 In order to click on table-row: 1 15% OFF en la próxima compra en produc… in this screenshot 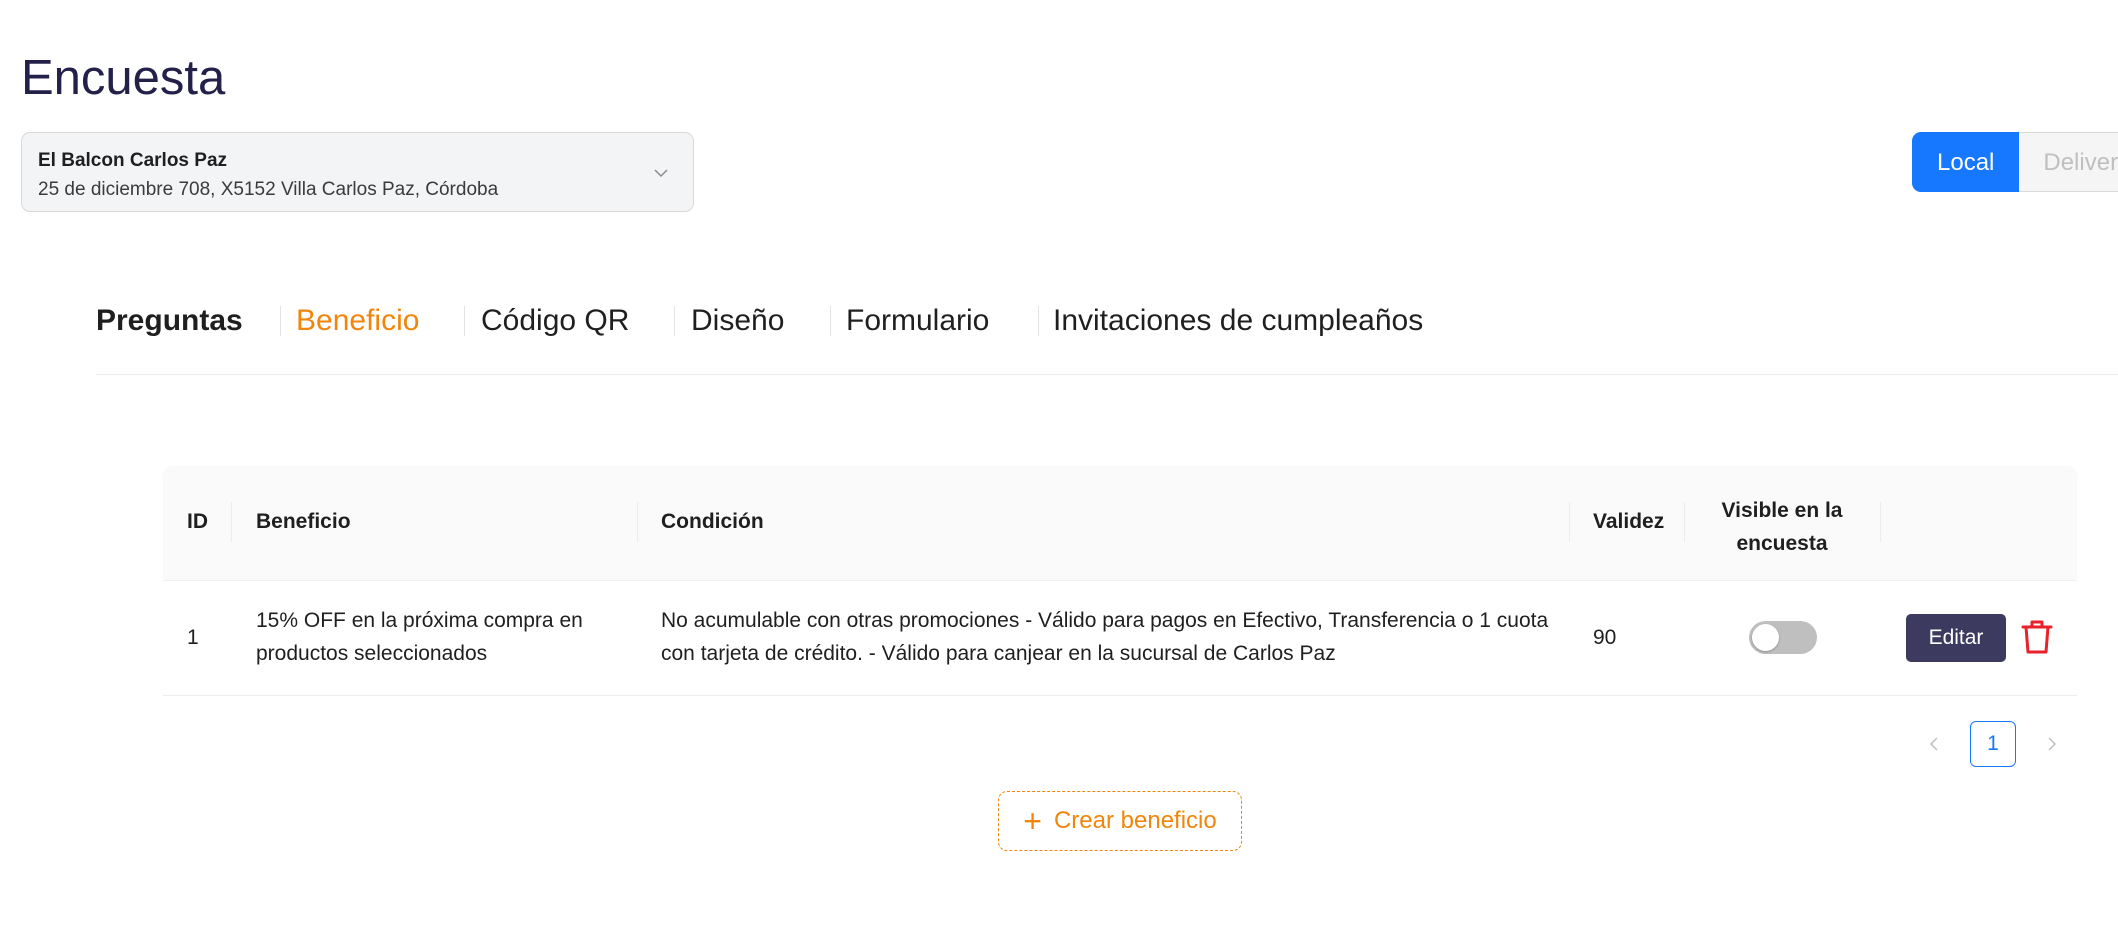, I will do `click(1120, 638)`.